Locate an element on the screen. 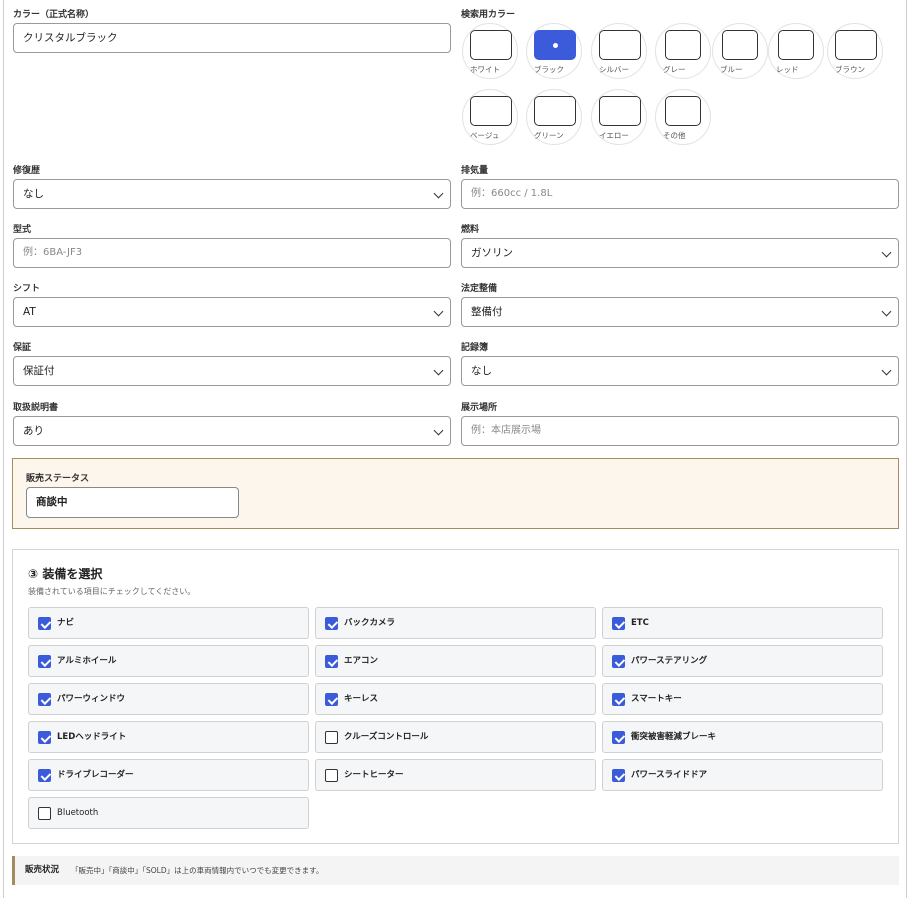 The width and height of the screenshot is (909, 898). equipment-item-label: パワーステアリング is located at coordinates (669, 661).